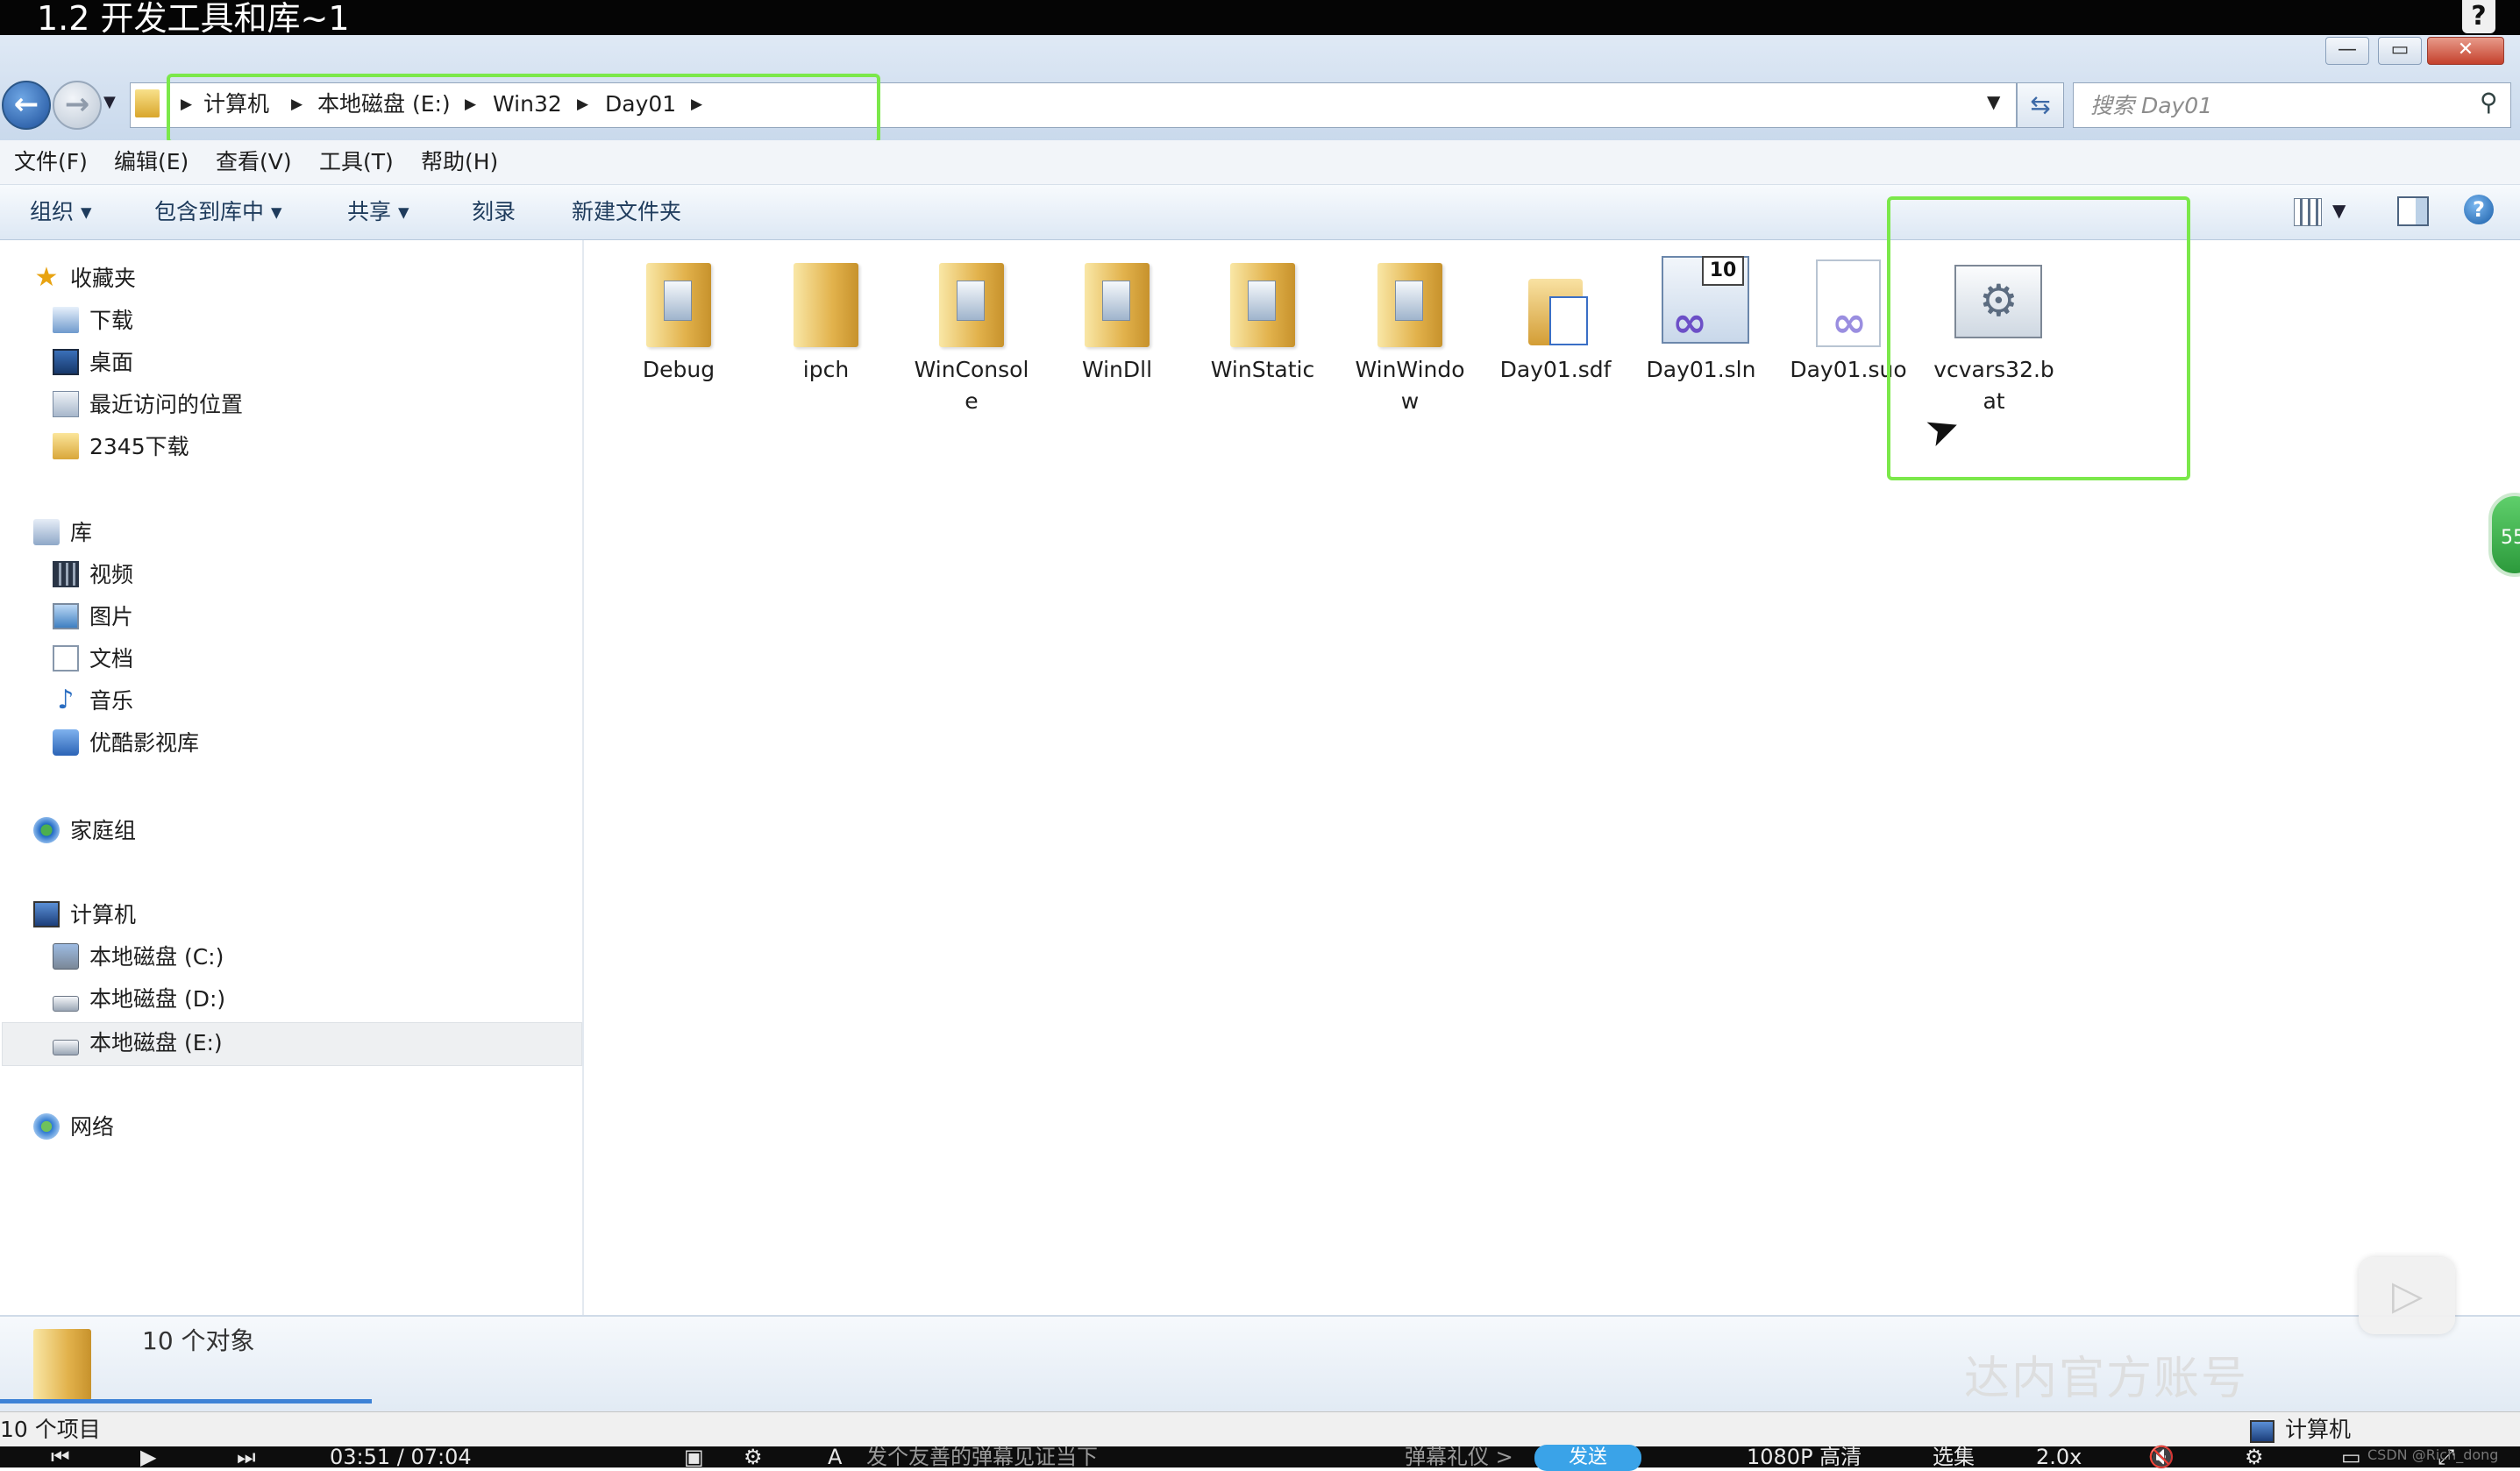 Image resolution: width=2520 pixels, height=1471 pixels. What do you see at coordinates (138, 957) in the screenshot?
I see `nav-drive-c: 本地磁盘 (C:)` at bounding box center [138, 957].